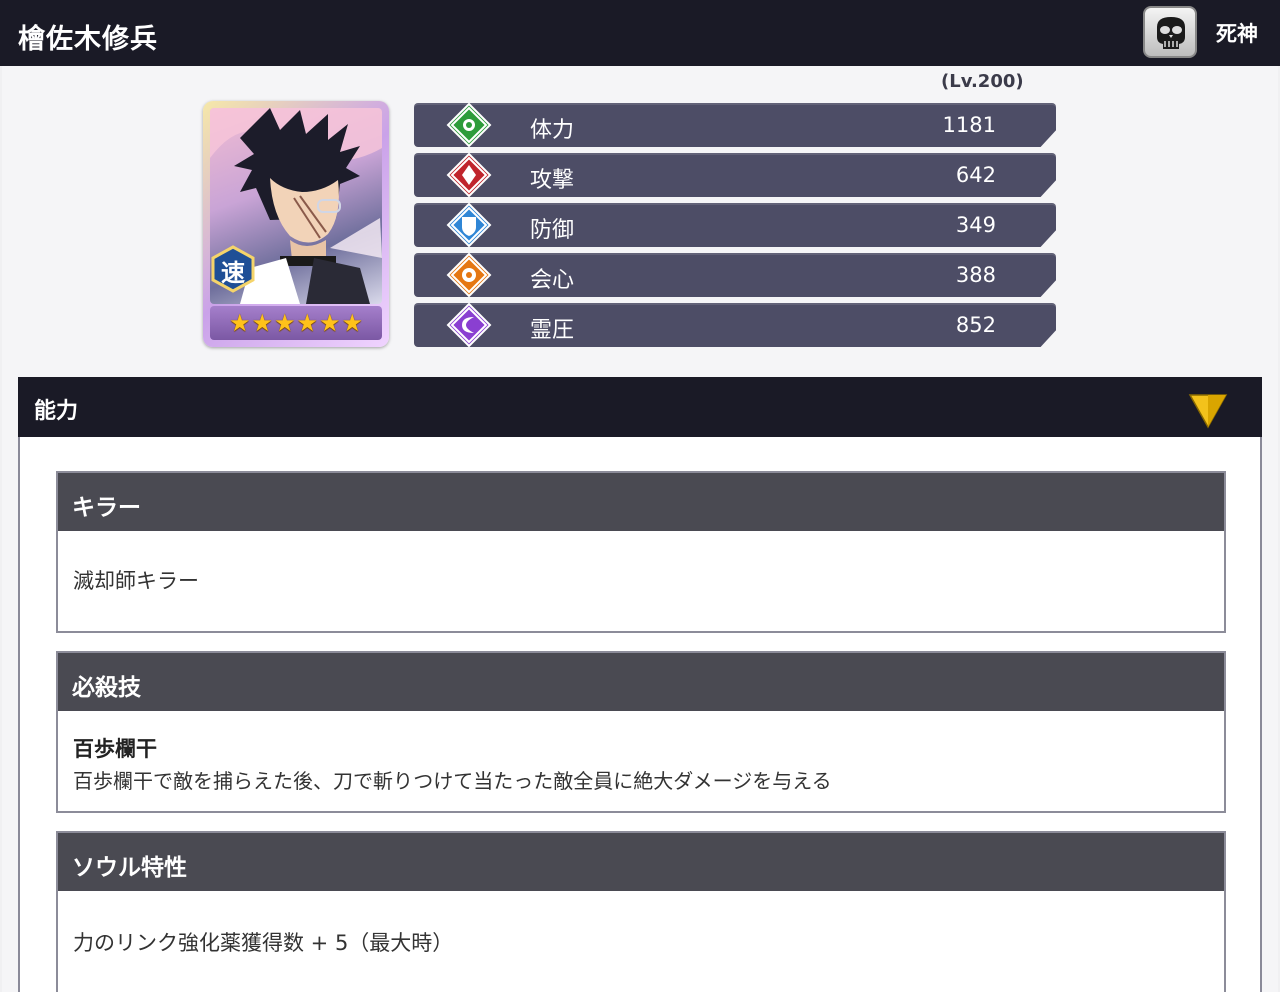  I want to click on rarity-stars: ★ ★ ★ ★ ★ ★, so click(296, 323).